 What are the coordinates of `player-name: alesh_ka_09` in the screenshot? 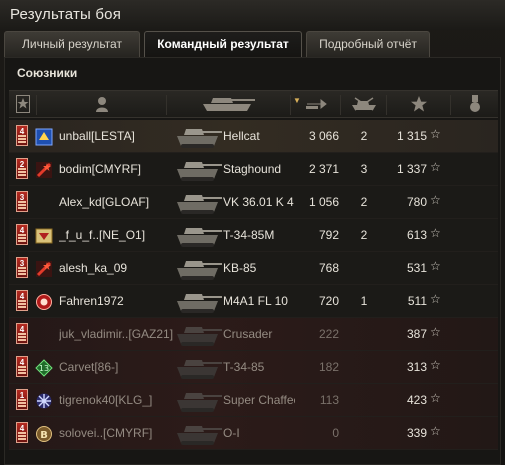 It's located at (118, 268).